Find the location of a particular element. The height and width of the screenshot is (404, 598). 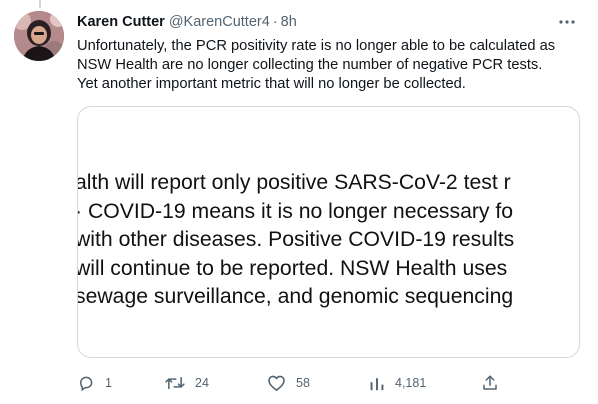

like-count: 58 is located at coordinates (303, 383).